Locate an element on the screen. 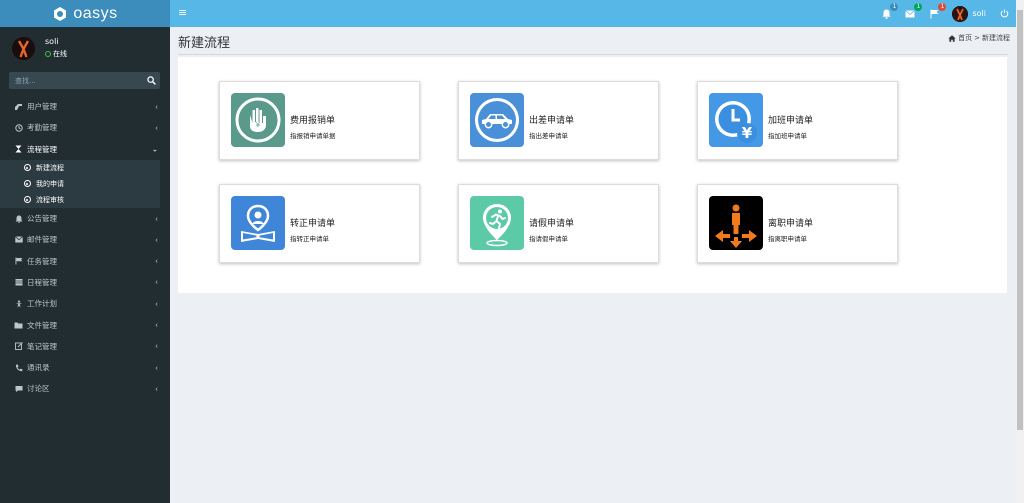 The width and height of the screenshot is (1024, 503). online-status: 在线 is located at coordinates (56, 54).